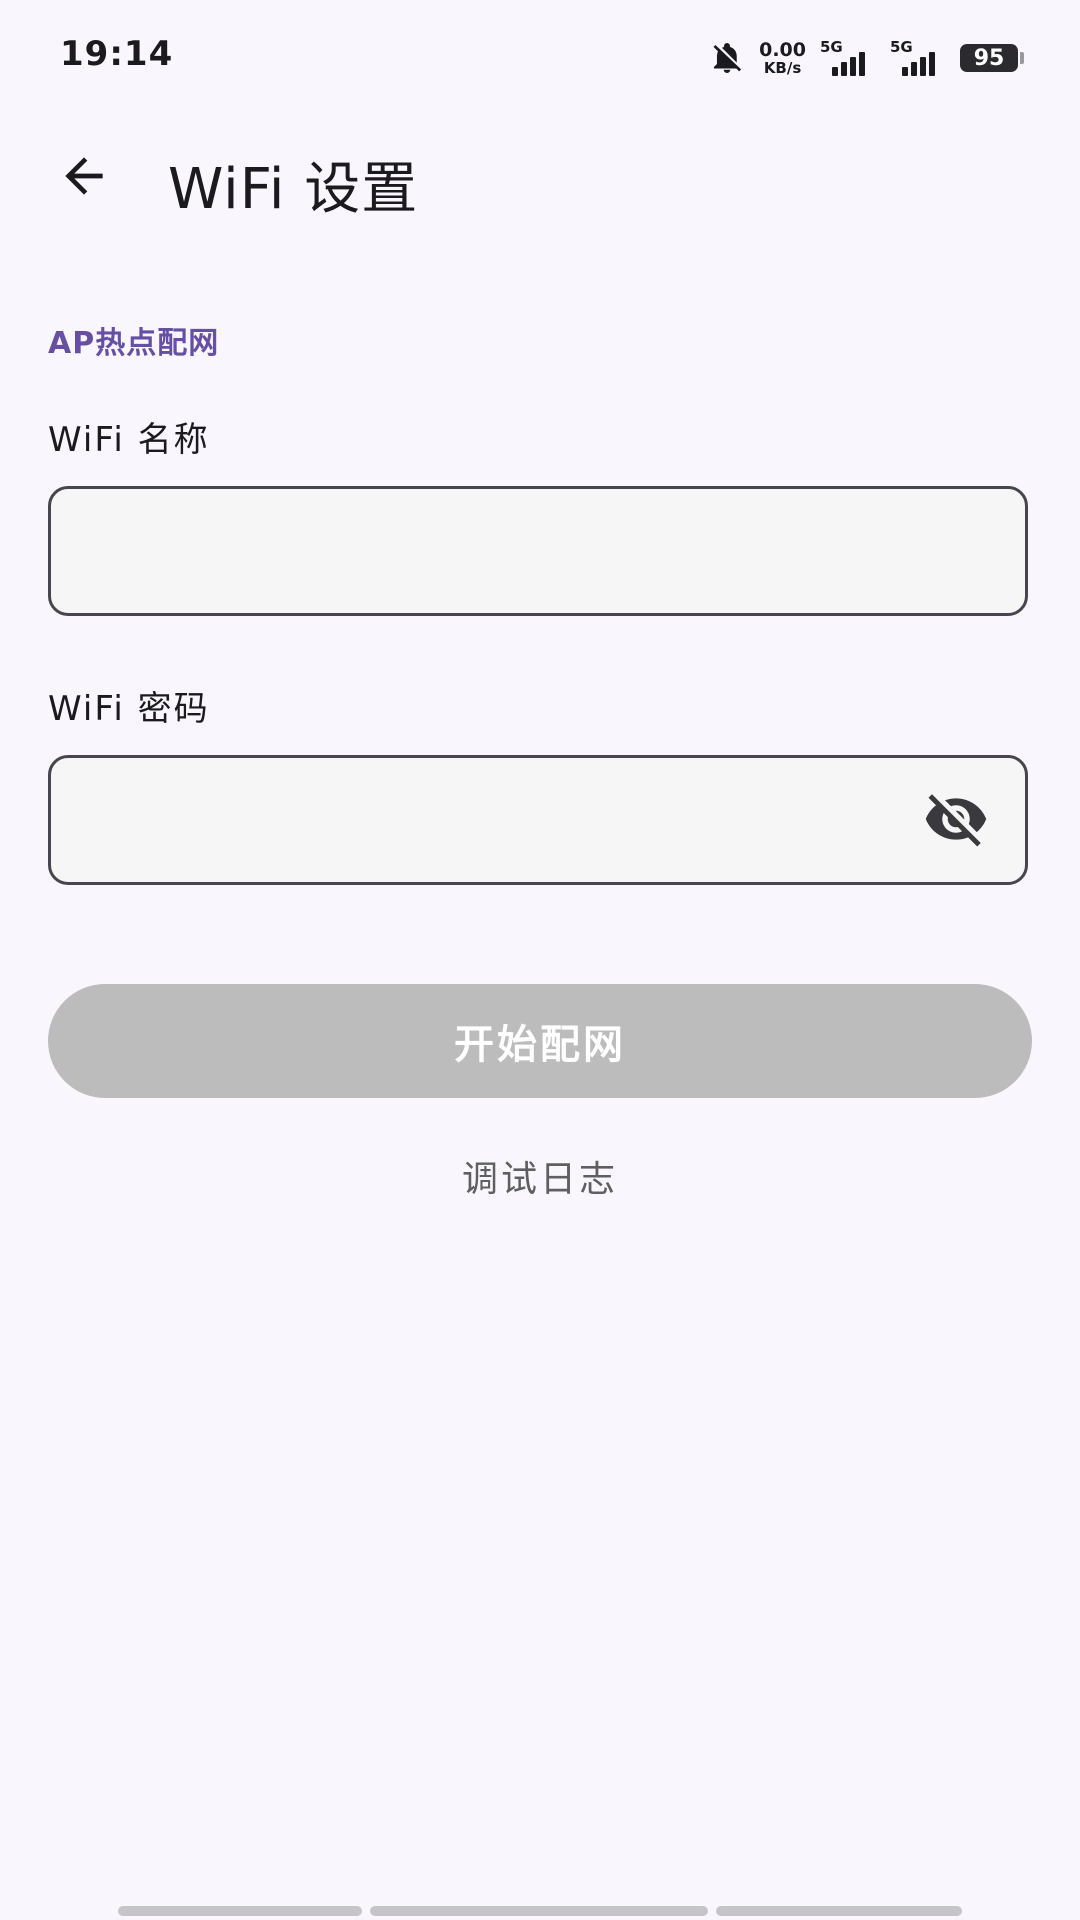 This screenshot has width=1080, height=1920. What do you see at coordinates (511, 821) in the screenshot?
I see `password-input` at bounding box center [511, 821].